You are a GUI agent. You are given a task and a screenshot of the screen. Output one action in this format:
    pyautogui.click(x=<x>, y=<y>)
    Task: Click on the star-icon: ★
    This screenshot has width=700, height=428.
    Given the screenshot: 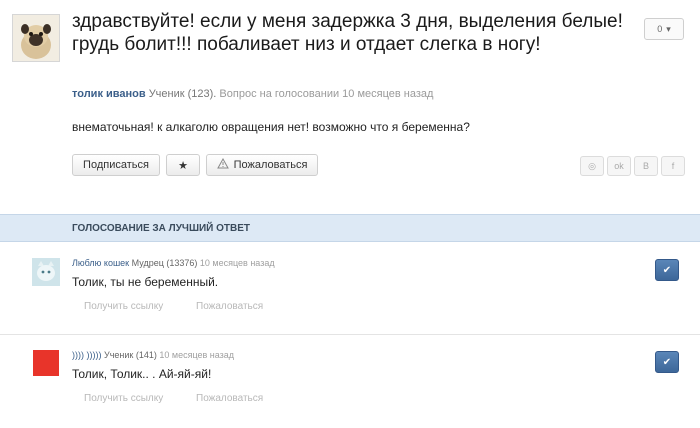 What is the action you would take?
    pyautogui.click(x=183, y=165)
    